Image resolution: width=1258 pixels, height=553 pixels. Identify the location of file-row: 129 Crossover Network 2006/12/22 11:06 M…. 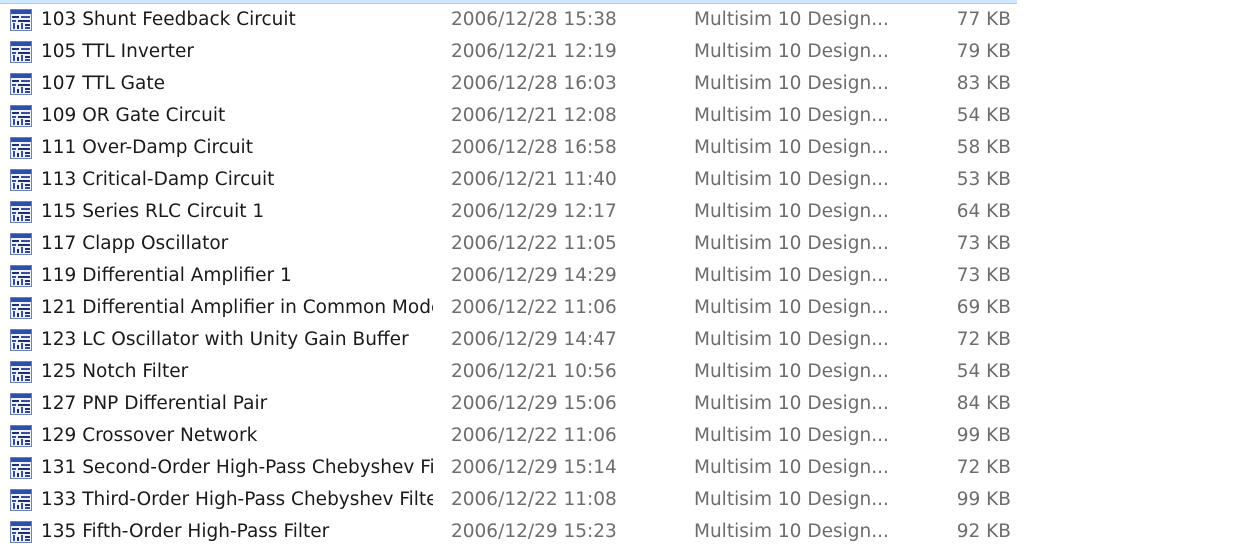
(509, 436).